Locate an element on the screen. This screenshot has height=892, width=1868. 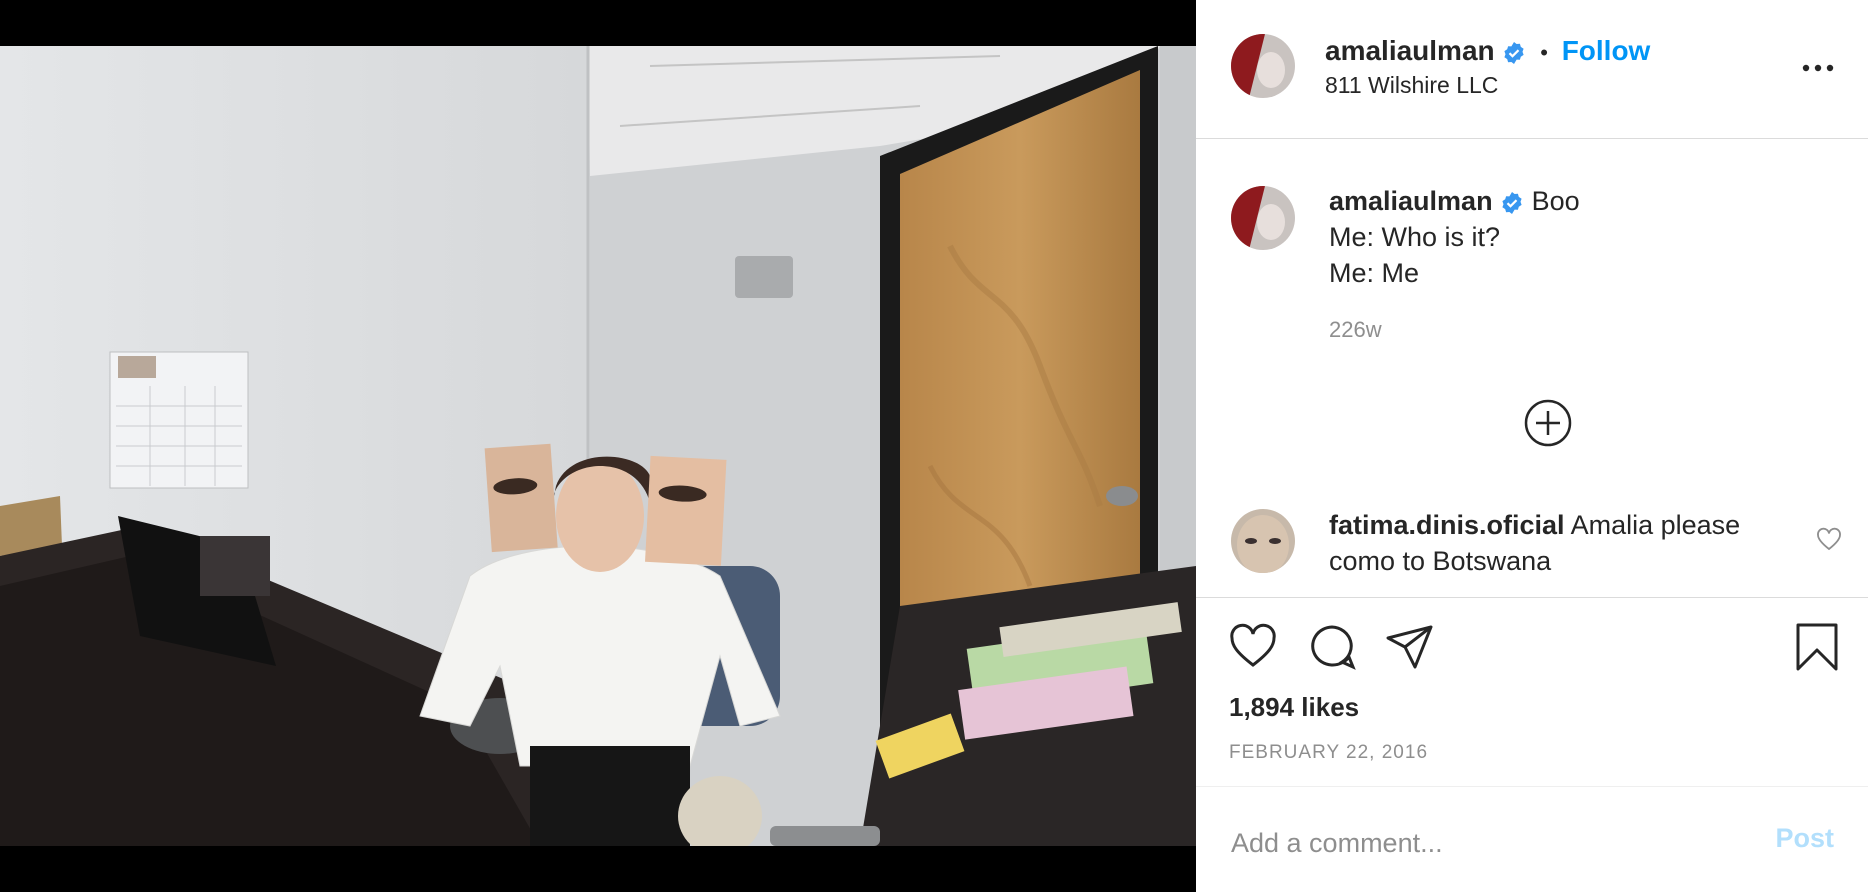
likes-count: 1,894 likes is located at coordinates (1294, 707).